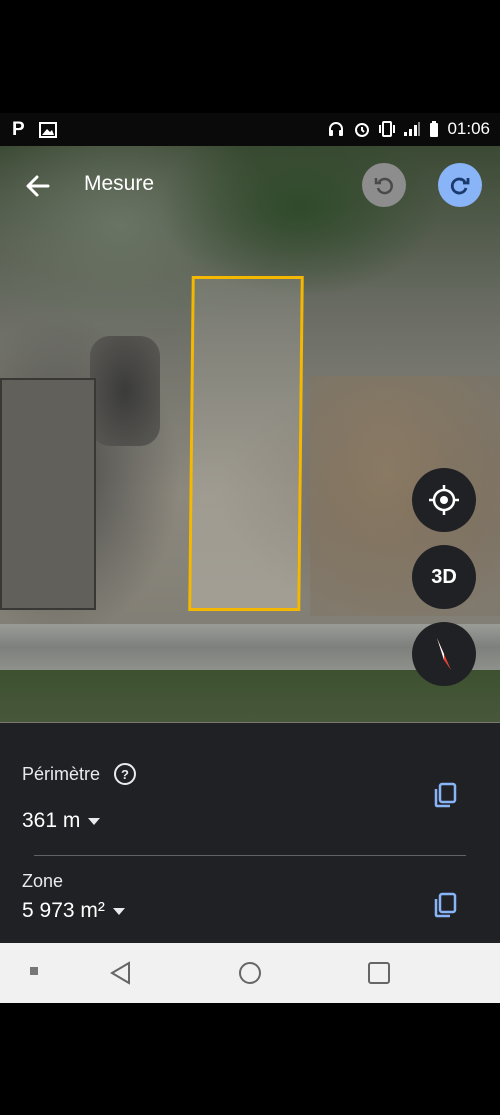 The height and width of the screenshot is (1115, 500). What do you see at coordinates (246, 443) in the screenshot?
I see `measurement-polygon` at bounding box center [246, 443].